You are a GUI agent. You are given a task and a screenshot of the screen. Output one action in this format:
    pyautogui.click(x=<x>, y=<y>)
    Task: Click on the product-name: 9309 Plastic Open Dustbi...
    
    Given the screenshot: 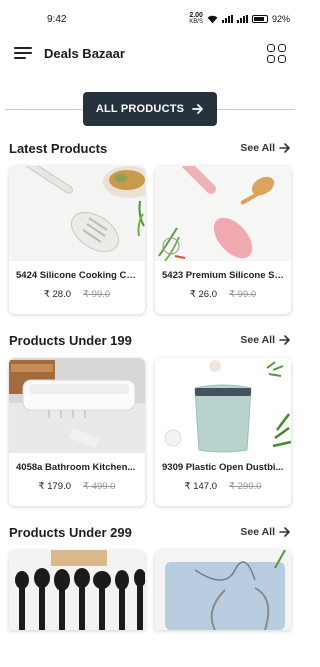 What is the action you would take?
    pyautogui.click(x=223, y=467)
    